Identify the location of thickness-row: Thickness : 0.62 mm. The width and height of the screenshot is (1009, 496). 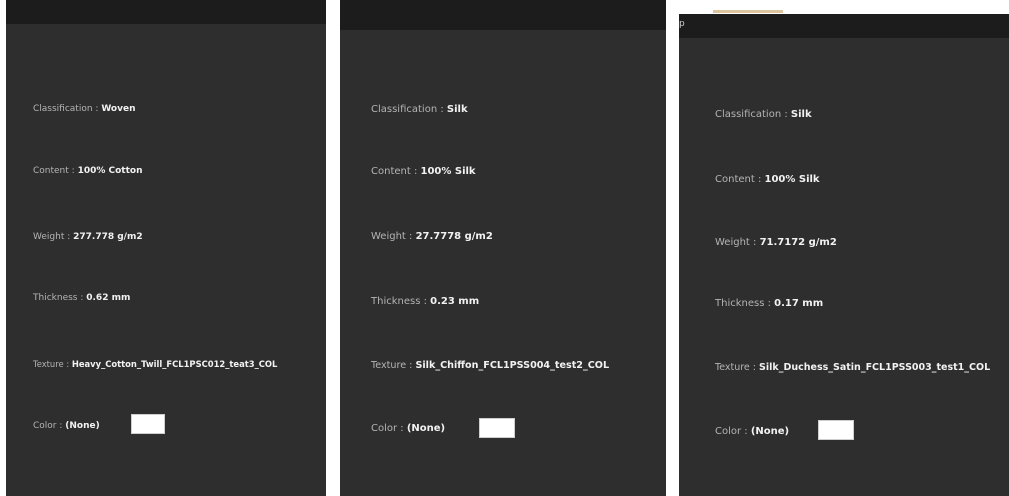
(81, 298).